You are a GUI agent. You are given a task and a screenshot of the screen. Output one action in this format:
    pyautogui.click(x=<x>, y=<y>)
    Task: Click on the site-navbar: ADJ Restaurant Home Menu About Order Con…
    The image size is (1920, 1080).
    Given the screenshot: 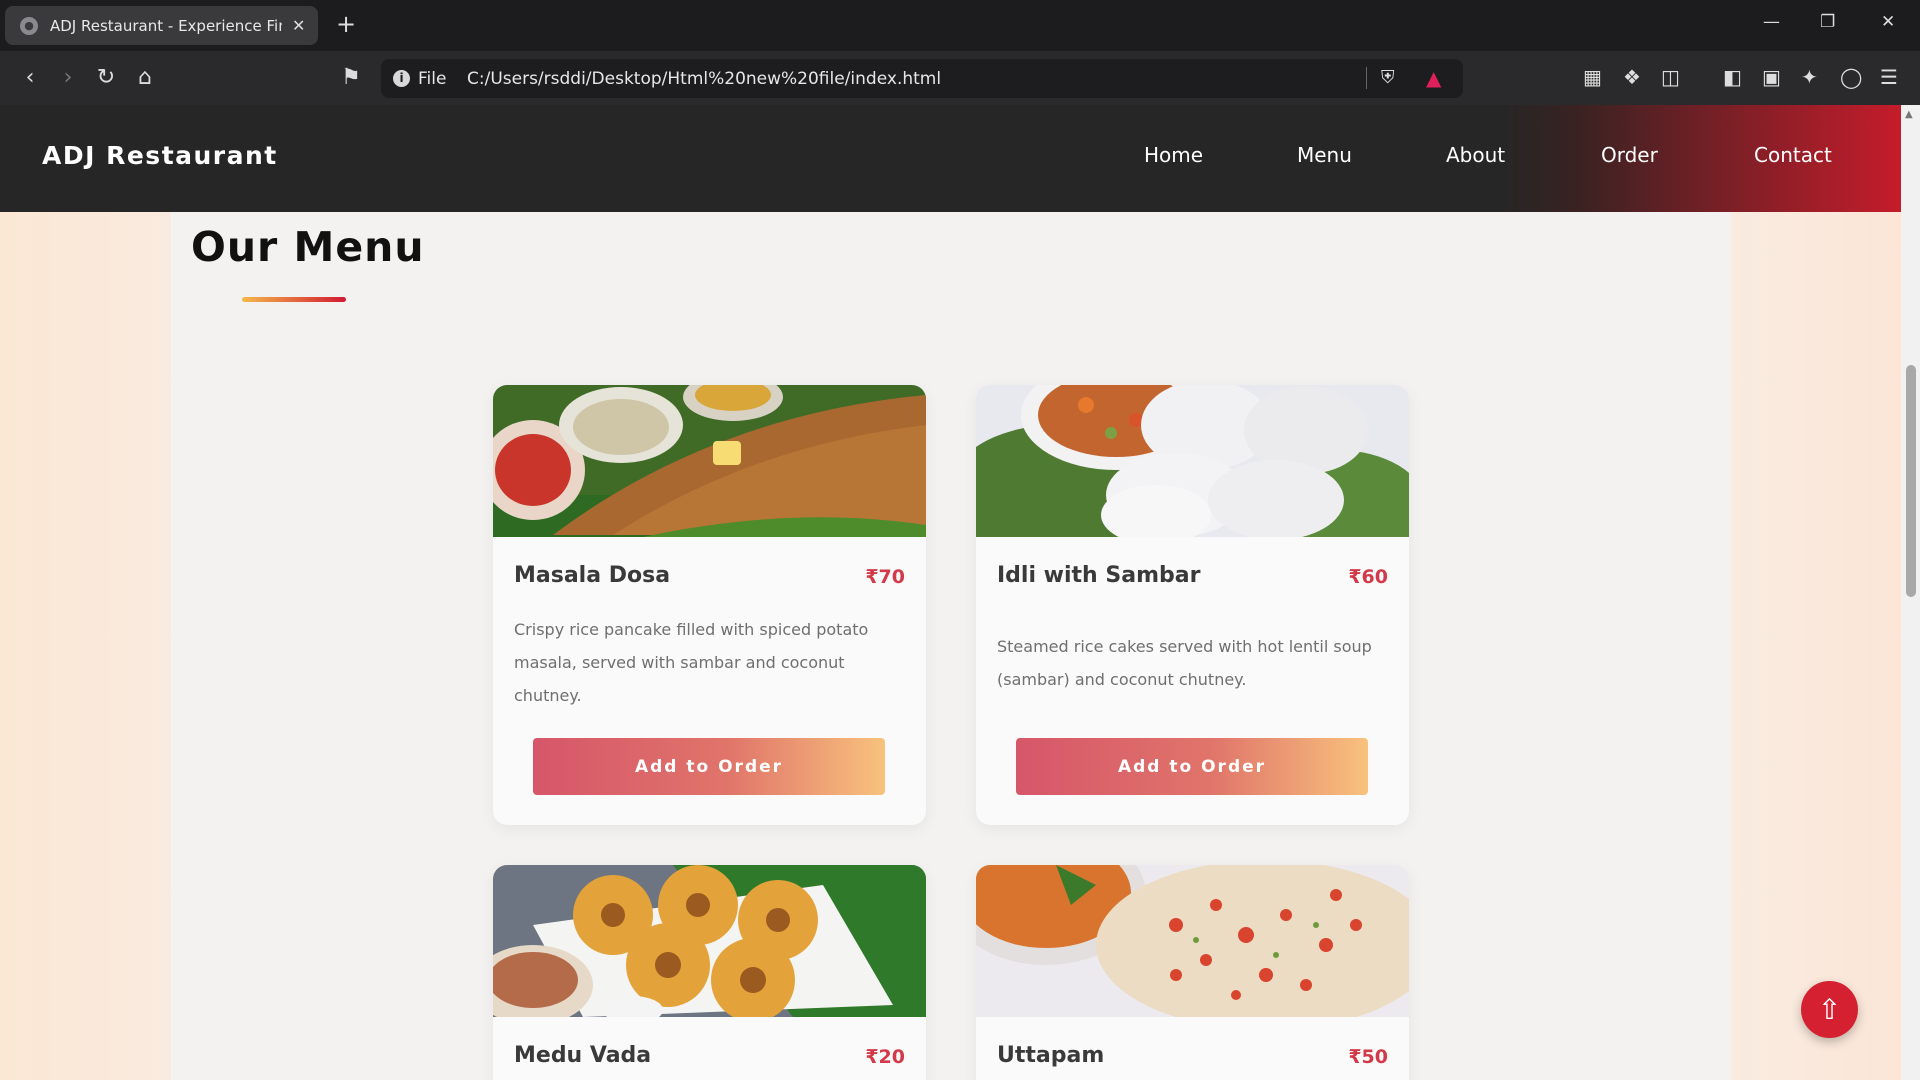 What is the action you would take?
    pyautogui.click(x=950, y=158)
    